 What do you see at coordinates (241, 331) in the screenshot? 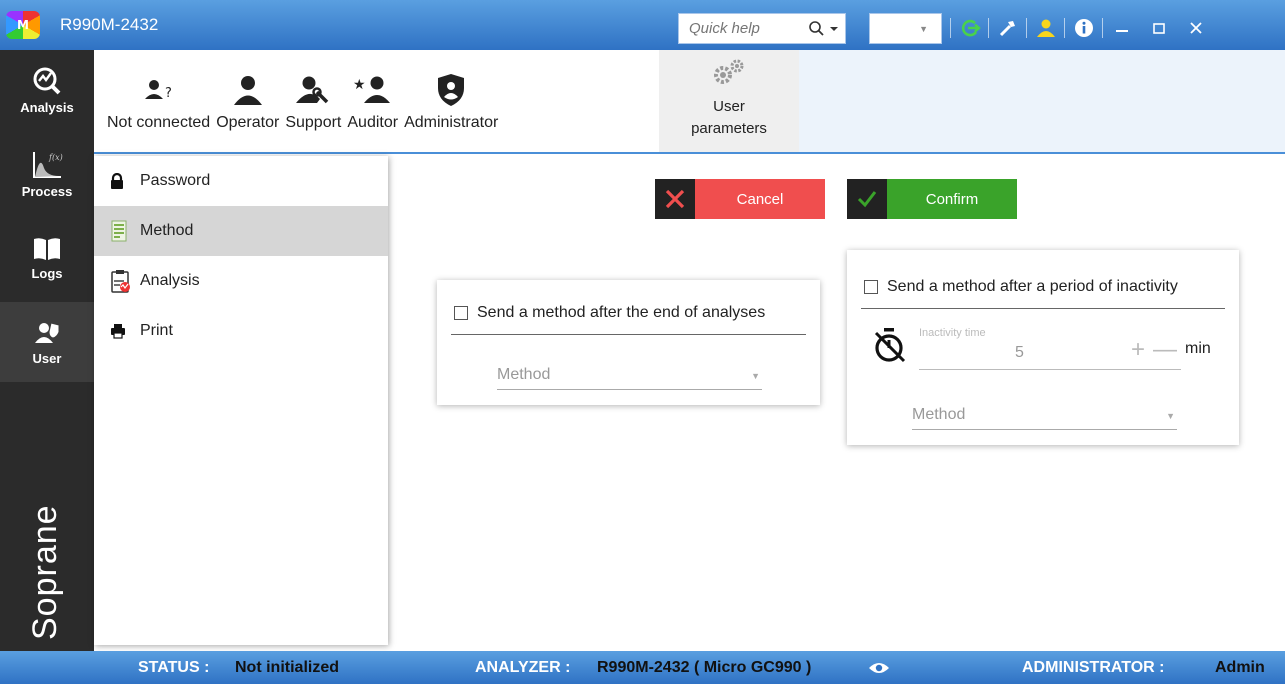
I see `sidebar-item-print: Print` at bounding box center [241, 331].